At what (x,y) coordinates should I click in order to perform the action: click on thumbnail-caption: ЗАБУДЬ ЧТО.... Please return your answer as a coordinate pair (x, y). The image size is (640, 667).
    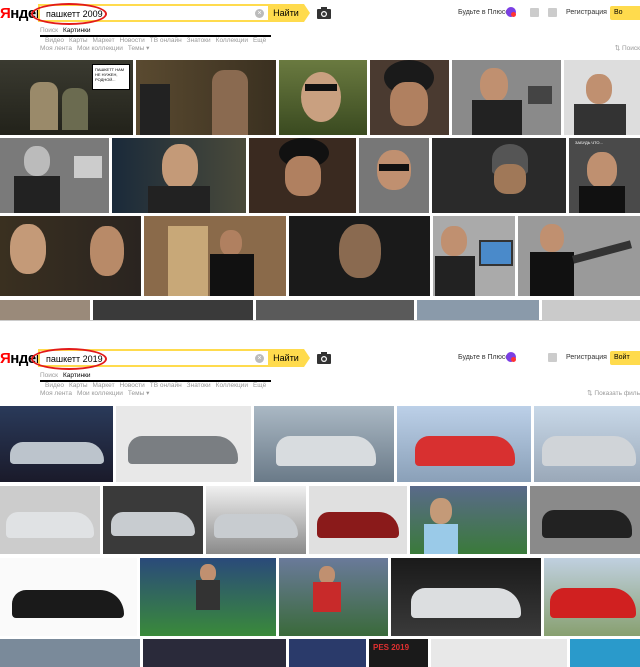
    Looking at the image, I should click on (589, 142).